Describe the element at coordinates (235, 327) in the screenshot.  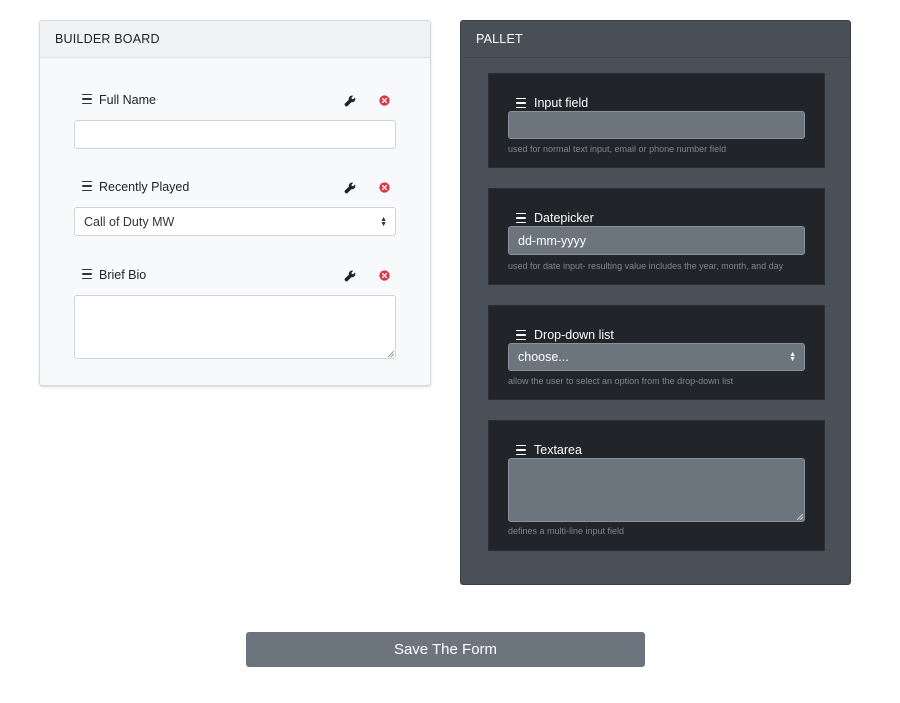
I see `brief-bio-textarea` at that location.